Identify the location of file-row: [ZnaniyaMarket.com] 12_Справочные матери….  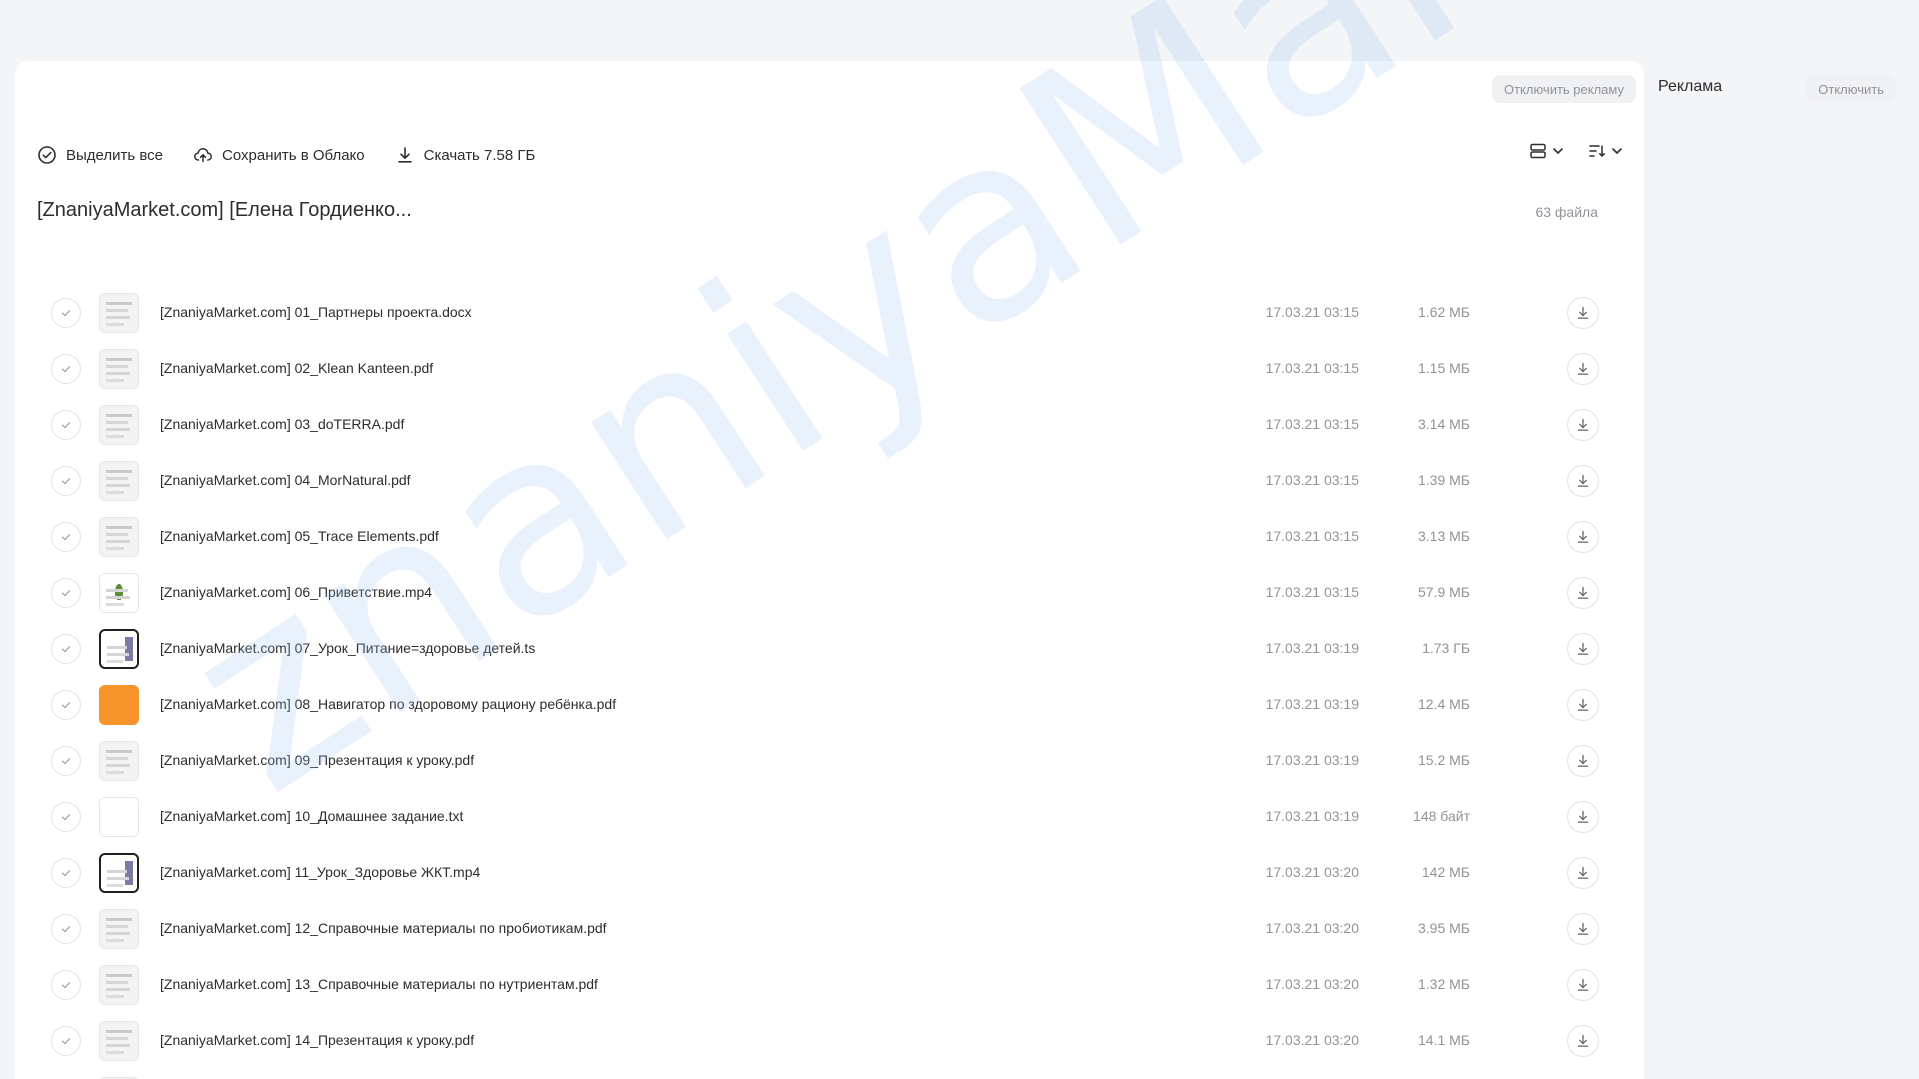
(829, 929).